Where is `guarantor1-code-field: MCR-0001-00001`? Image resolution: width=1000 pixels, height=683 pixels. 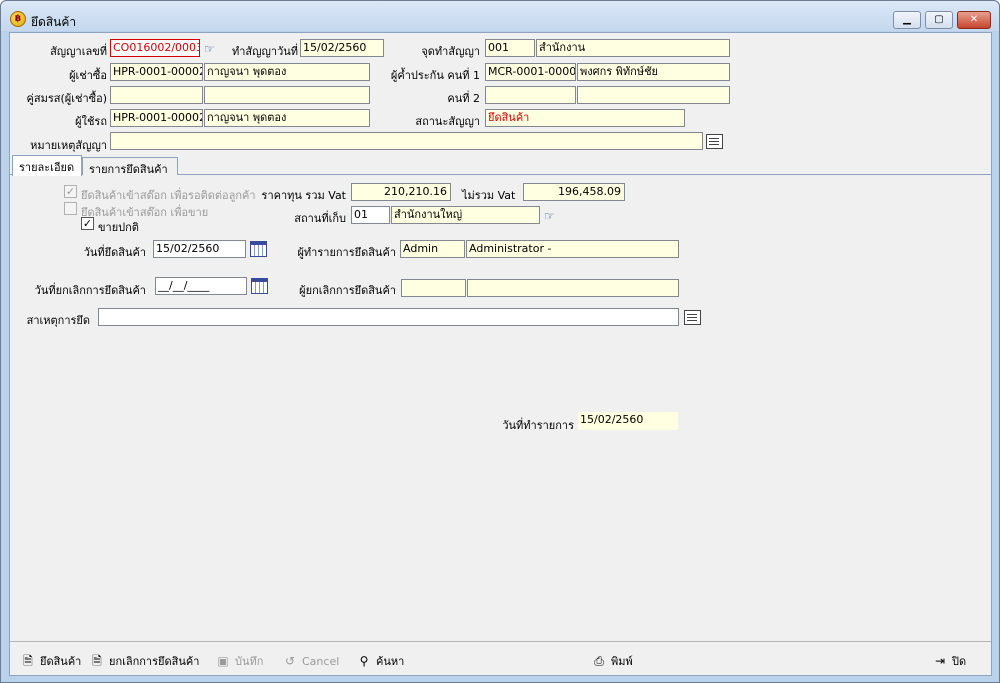
guarantor1-code-field: MCR-0001-00001 is located at coordinates (530, 72).